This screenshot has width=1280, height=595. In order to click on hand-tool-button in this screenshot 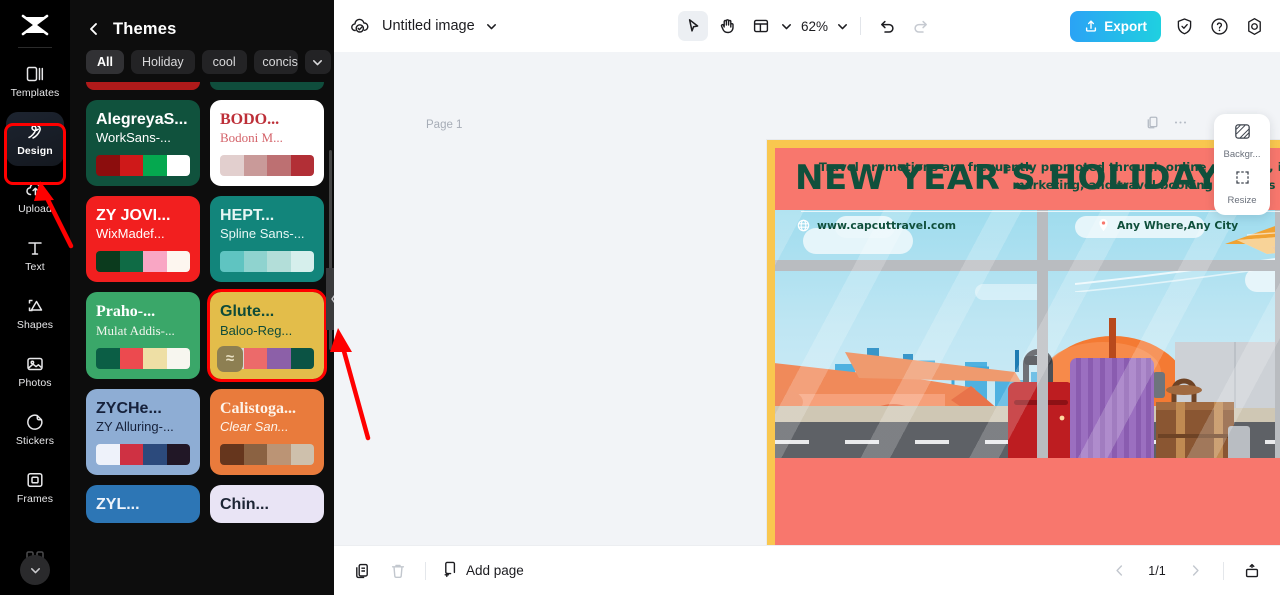, I will do `click(727, 26)`.